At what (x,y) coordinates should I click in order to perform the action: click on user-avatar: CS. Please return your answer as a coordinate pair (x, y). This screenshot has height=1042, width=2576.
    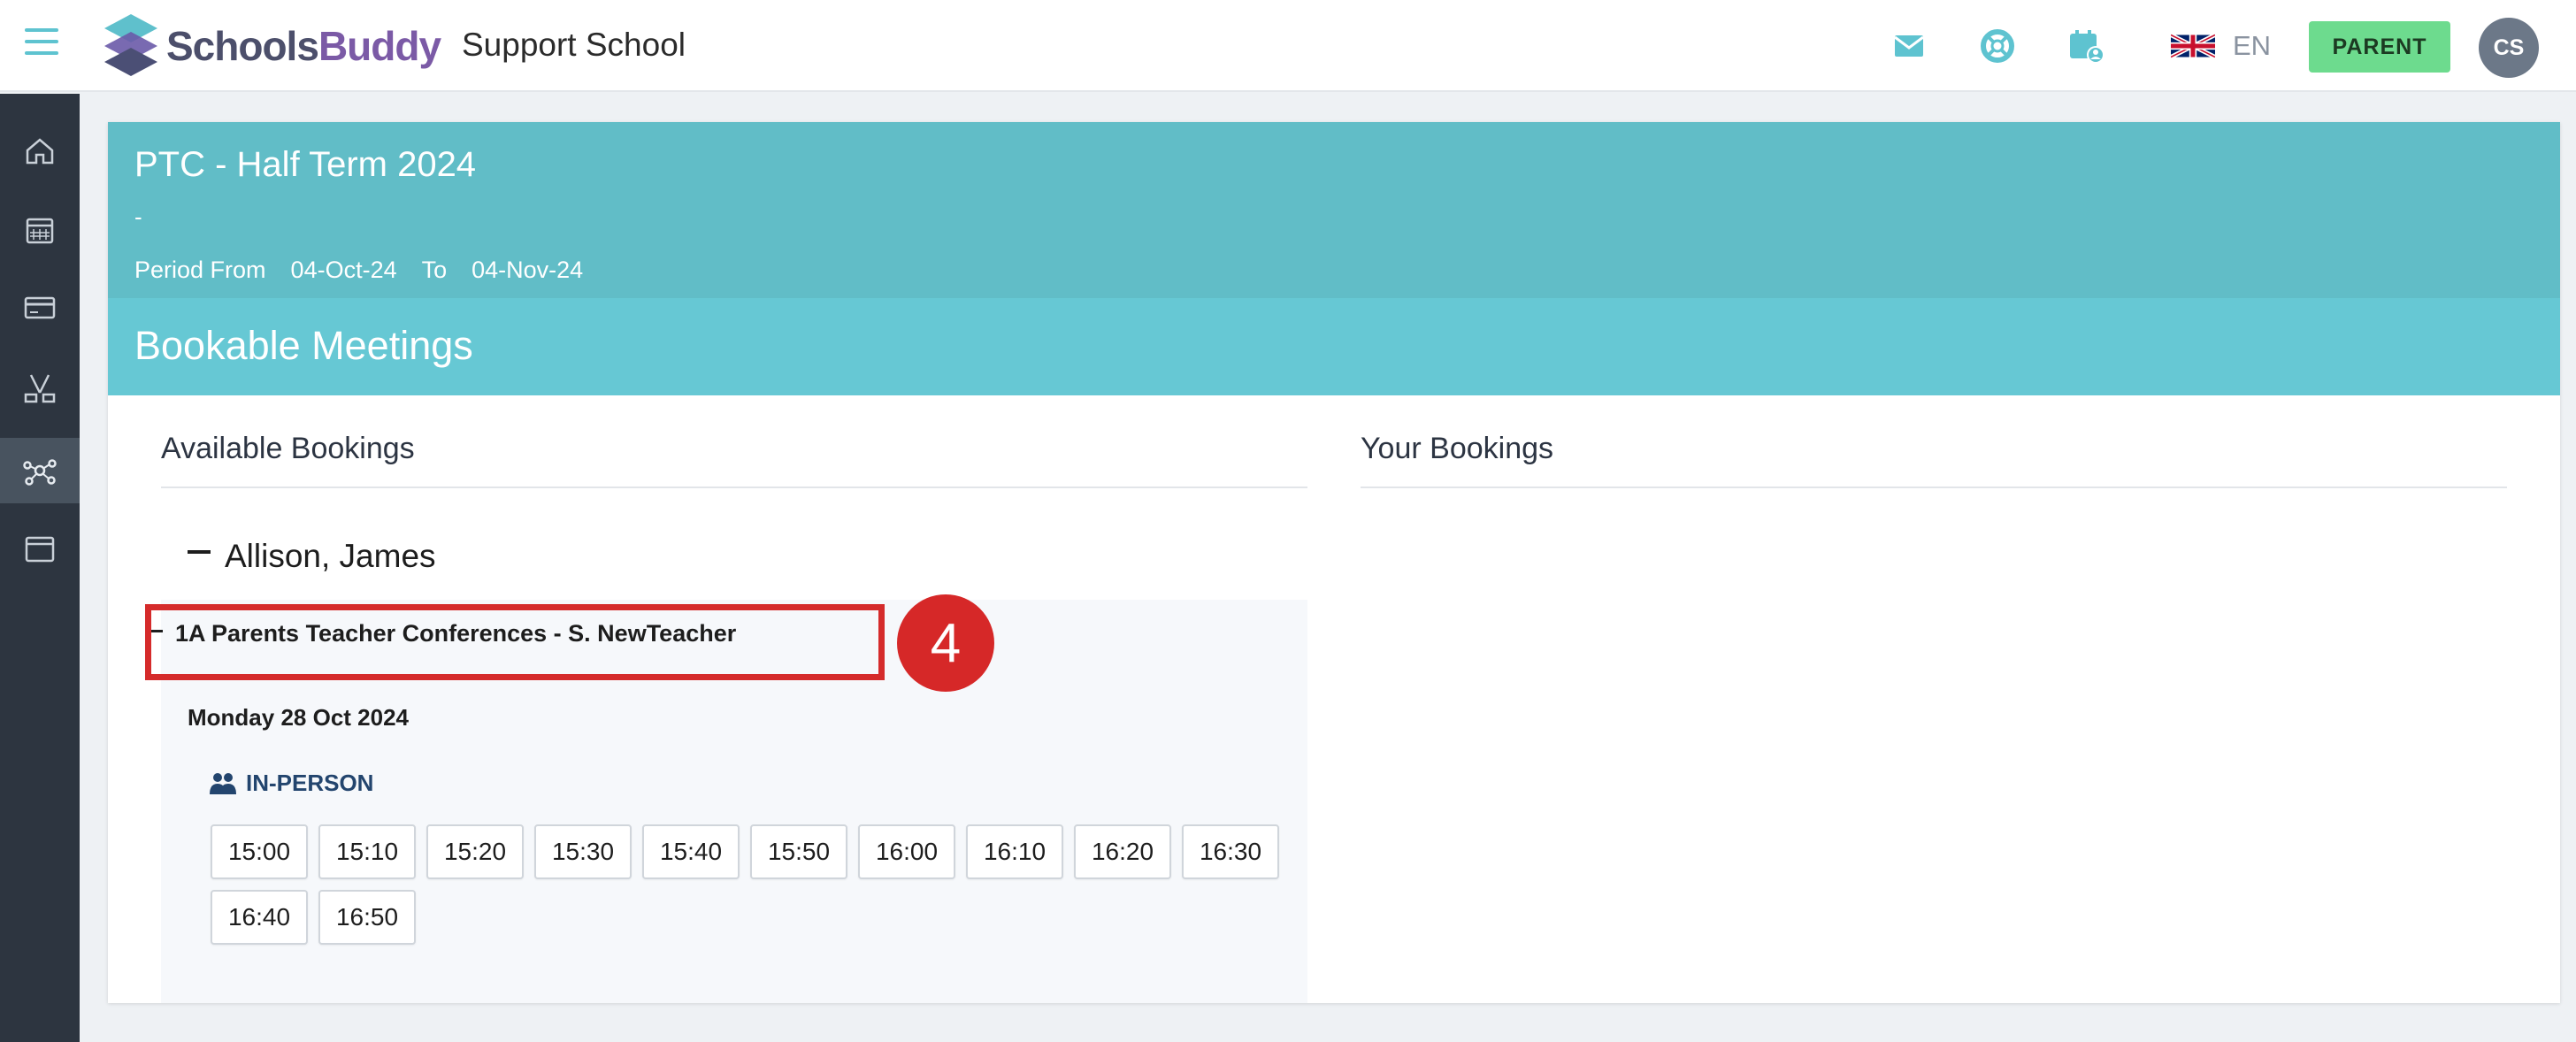
    Looking at the image, I should click on (2509, 48).